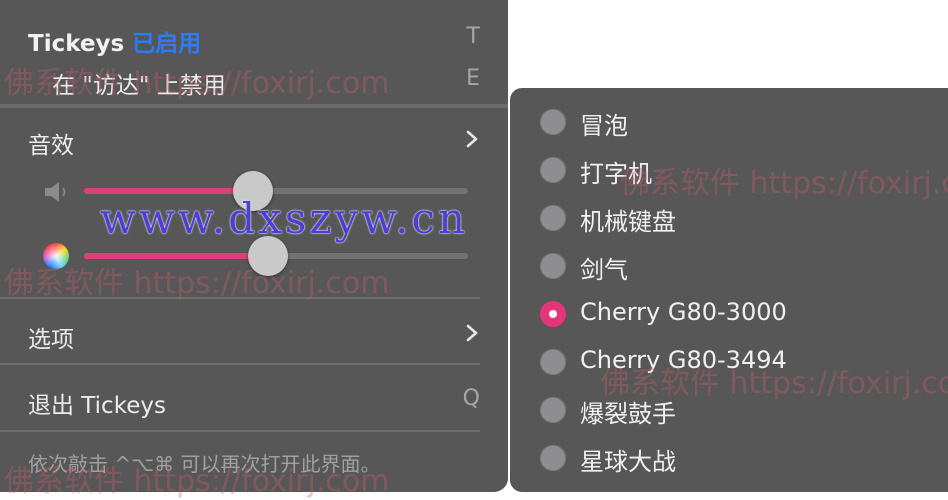 This screenshot has width=948, height=500. I want to click on quit-item: 退出 Tickeys Q, so click(254, 398).